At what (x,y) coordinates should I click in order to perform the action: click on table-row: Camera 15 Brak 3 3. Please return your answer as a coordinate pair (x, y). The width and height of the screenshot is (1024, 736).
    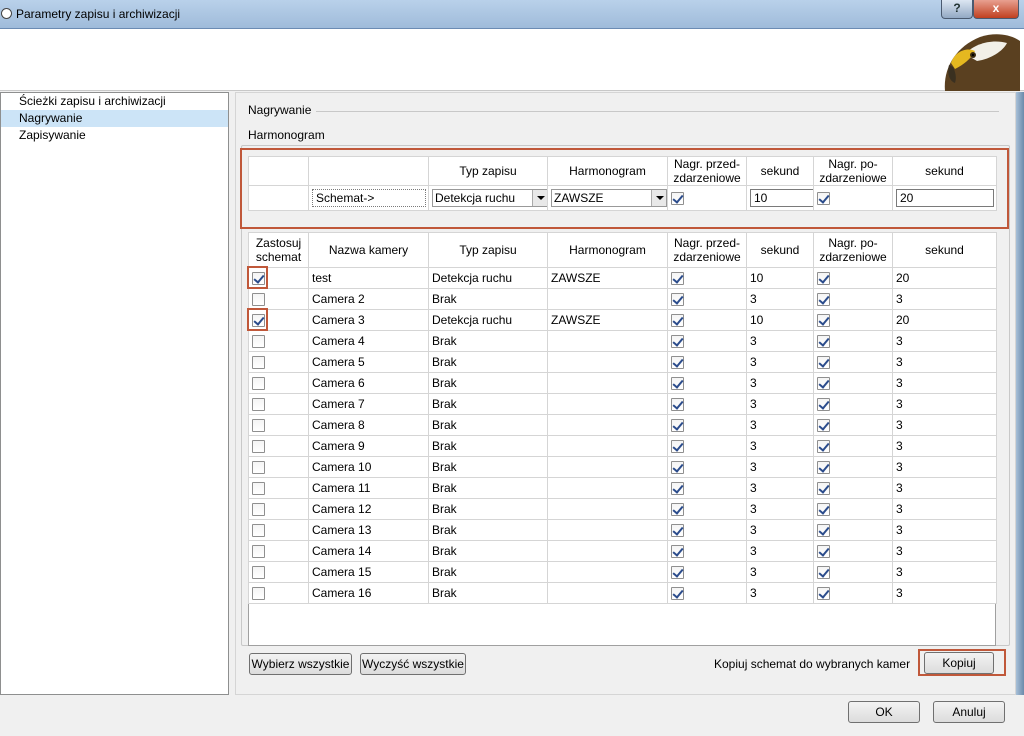
    Looking at the image, I should click on (622, 572).